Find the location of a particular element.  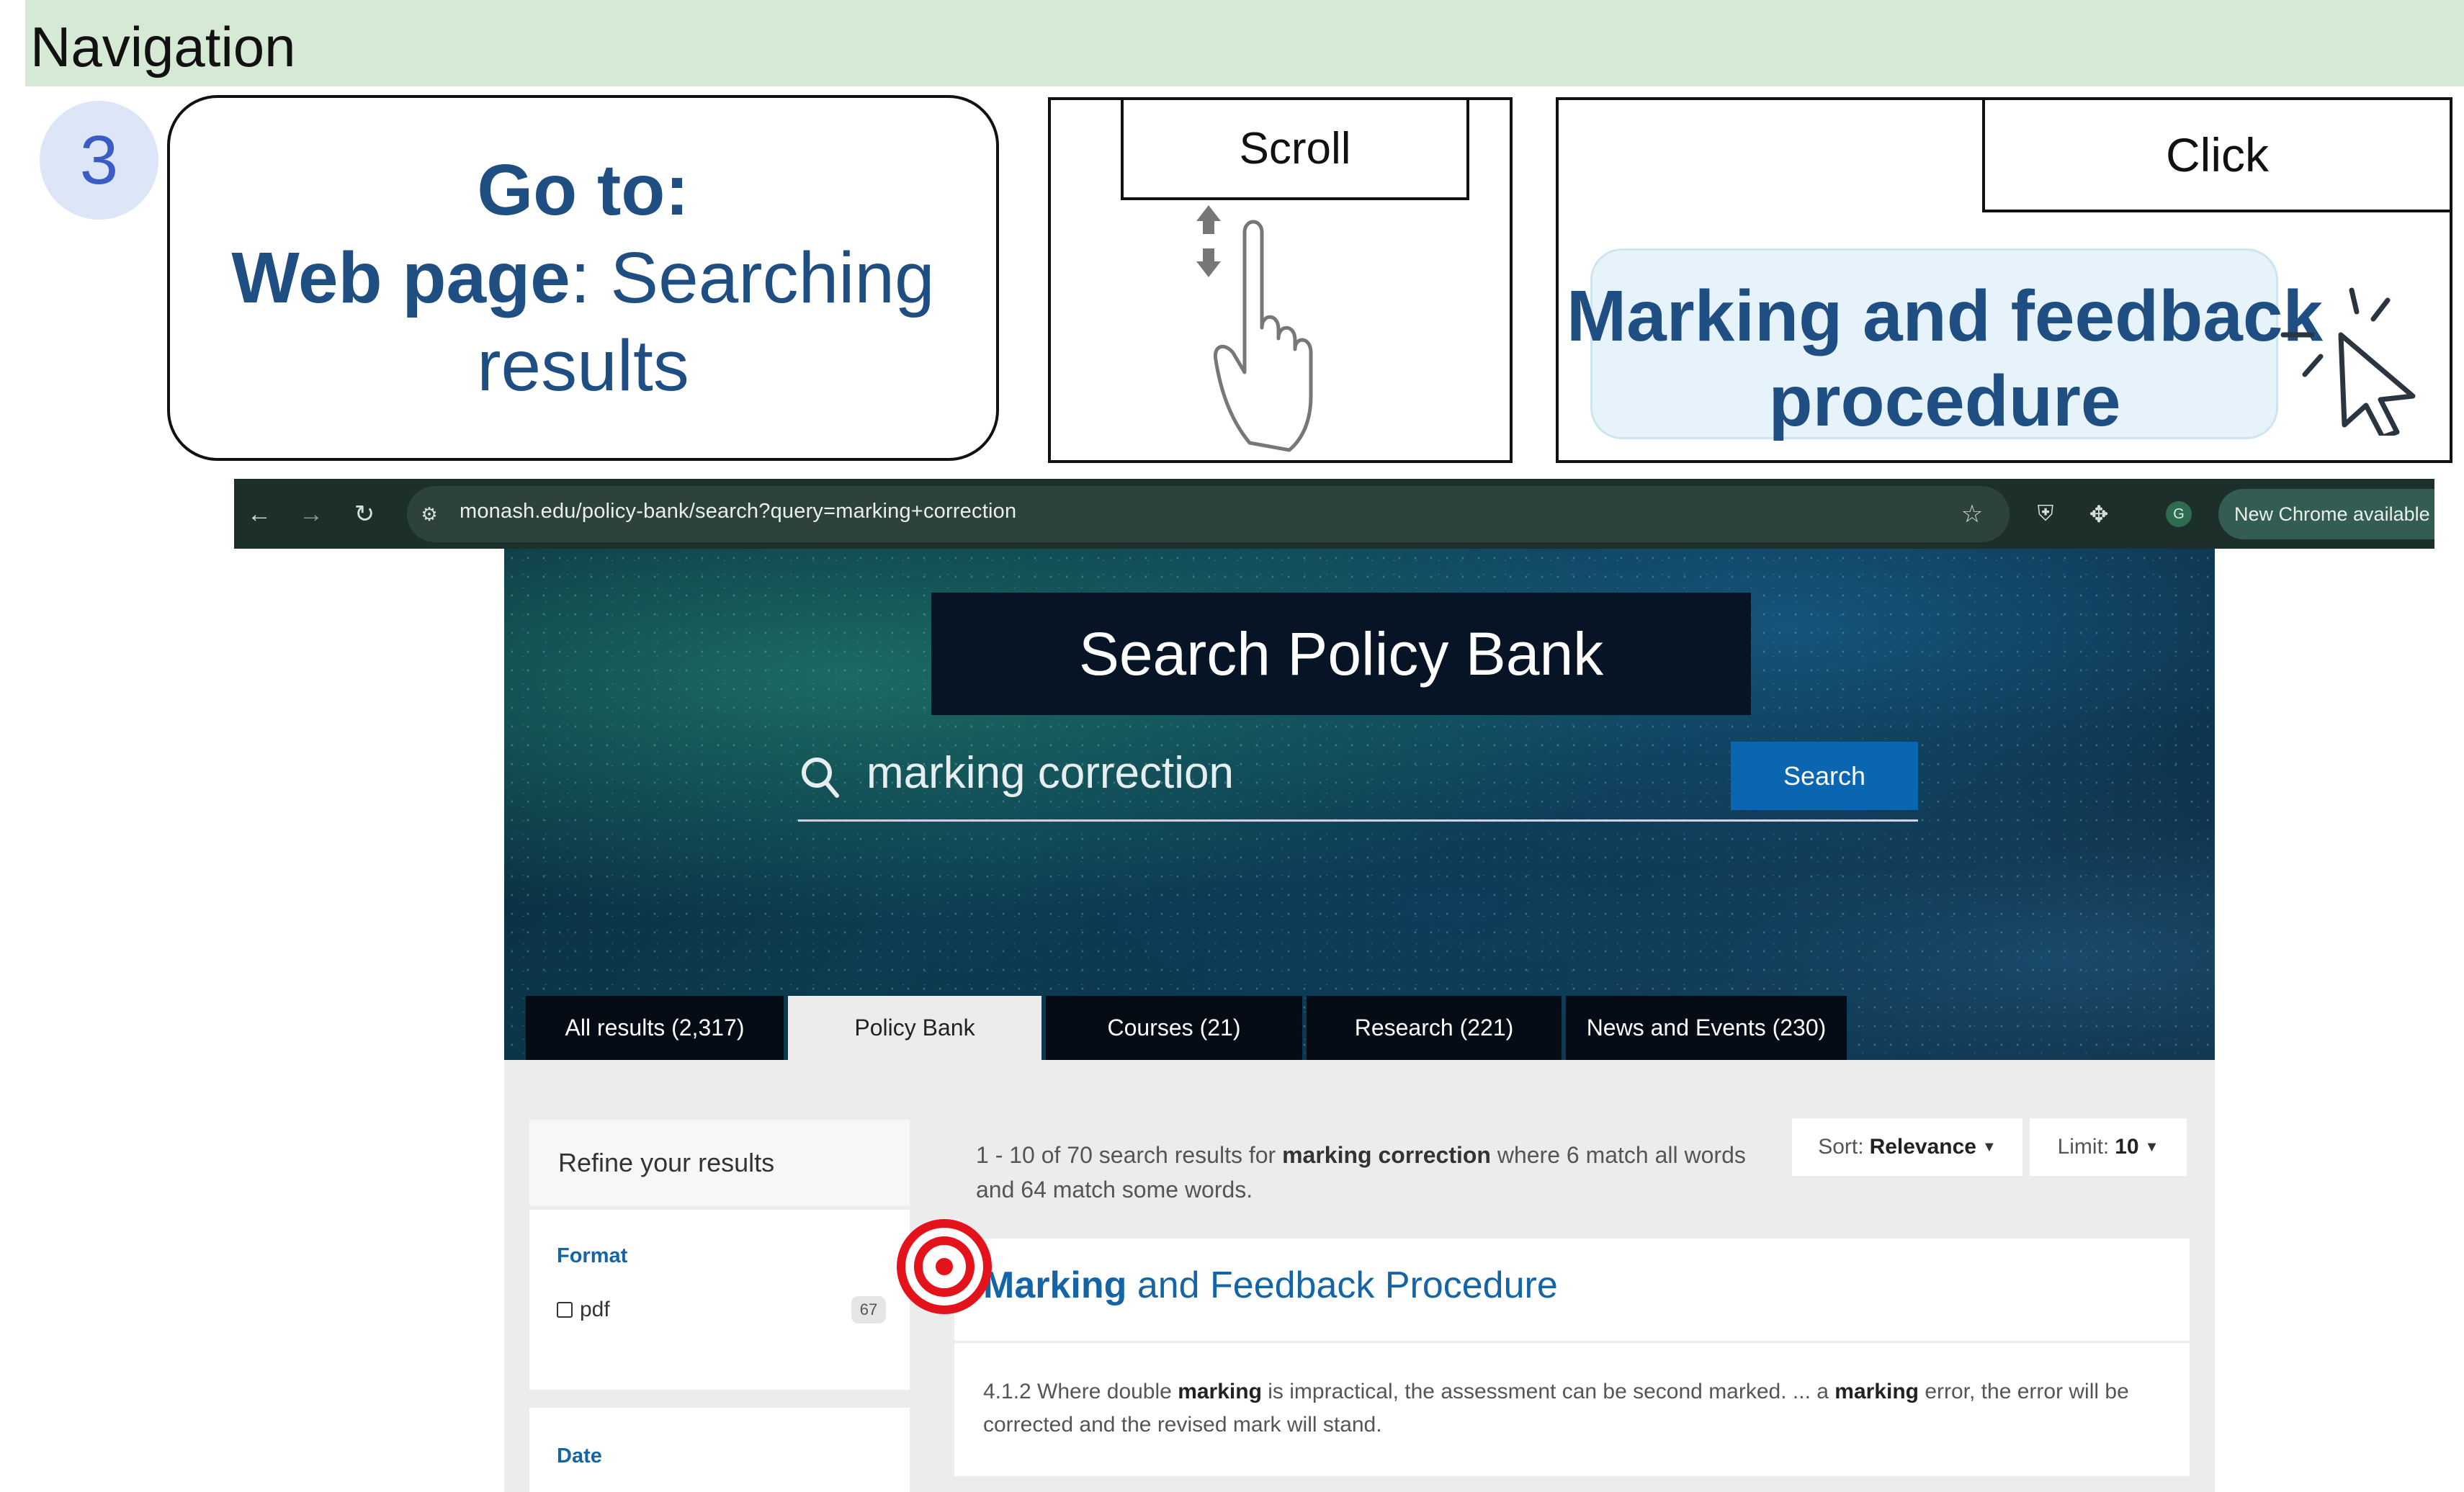

tab-news-events: News and Events (230) is located at coordinates (1706, 1028).